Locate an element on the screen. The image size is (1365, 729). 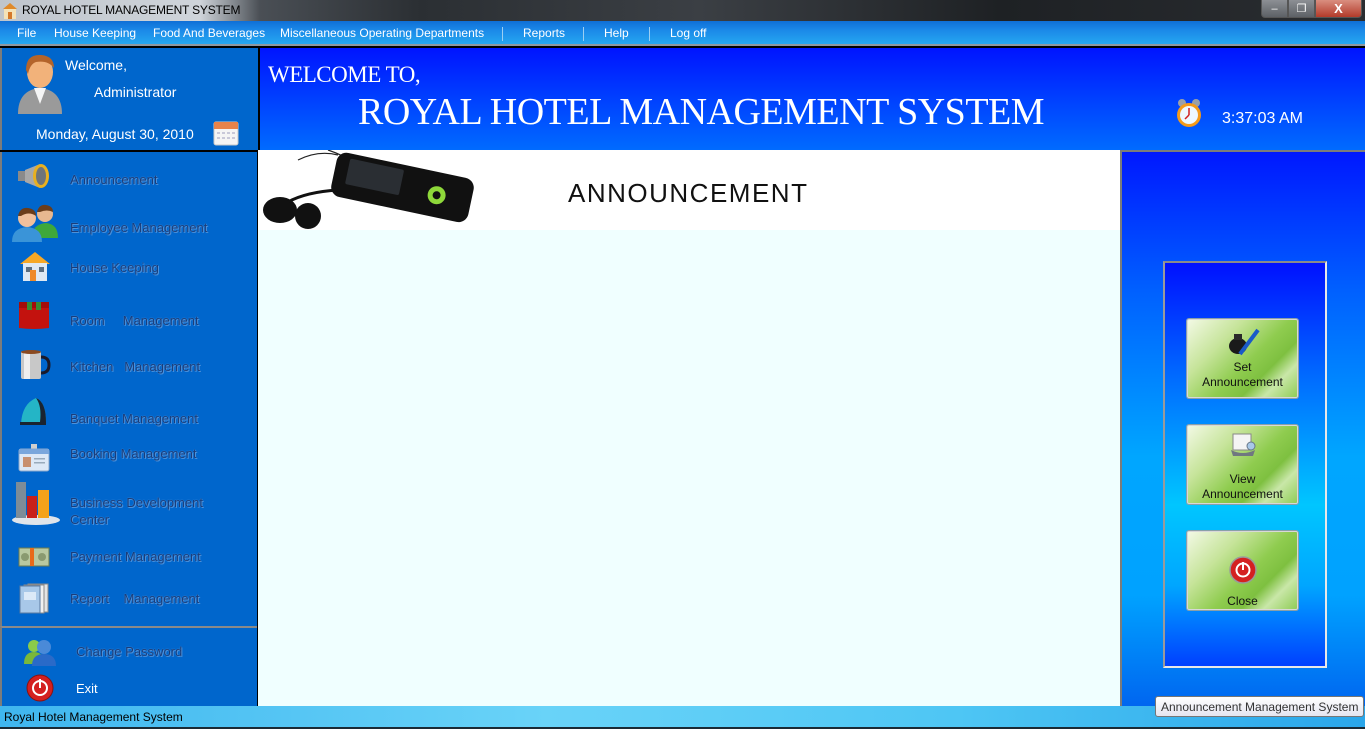
close-button: Close is located at coordinates (1242, 570).